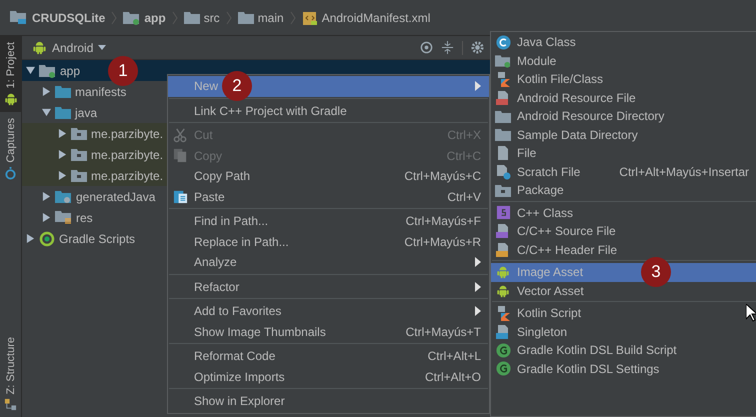 Image resolution: width=756 pixels, height=417 pixels. Describe the element at coordinates (123, 71) in the screenshot. I see `step-number-badge: 1` at that location.